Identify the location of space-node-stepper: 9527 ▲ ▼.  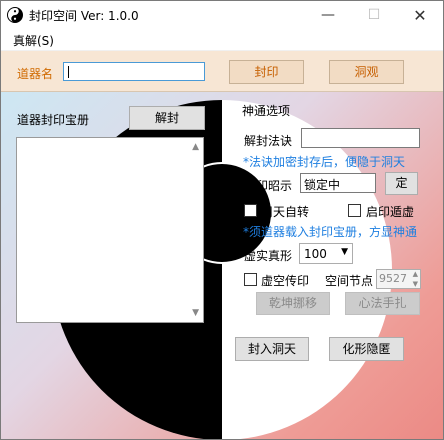
(398, 279).